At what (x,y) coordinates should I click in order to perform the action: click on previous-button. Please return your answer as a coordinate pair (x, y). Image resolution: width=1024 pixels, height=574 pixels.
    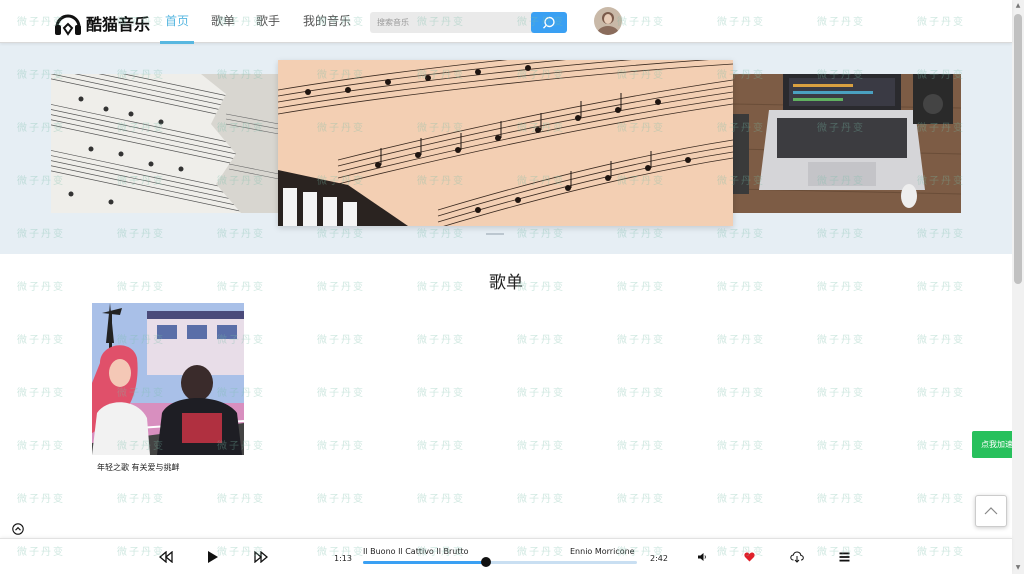
    Looking at the image, I should click on (166, 557).